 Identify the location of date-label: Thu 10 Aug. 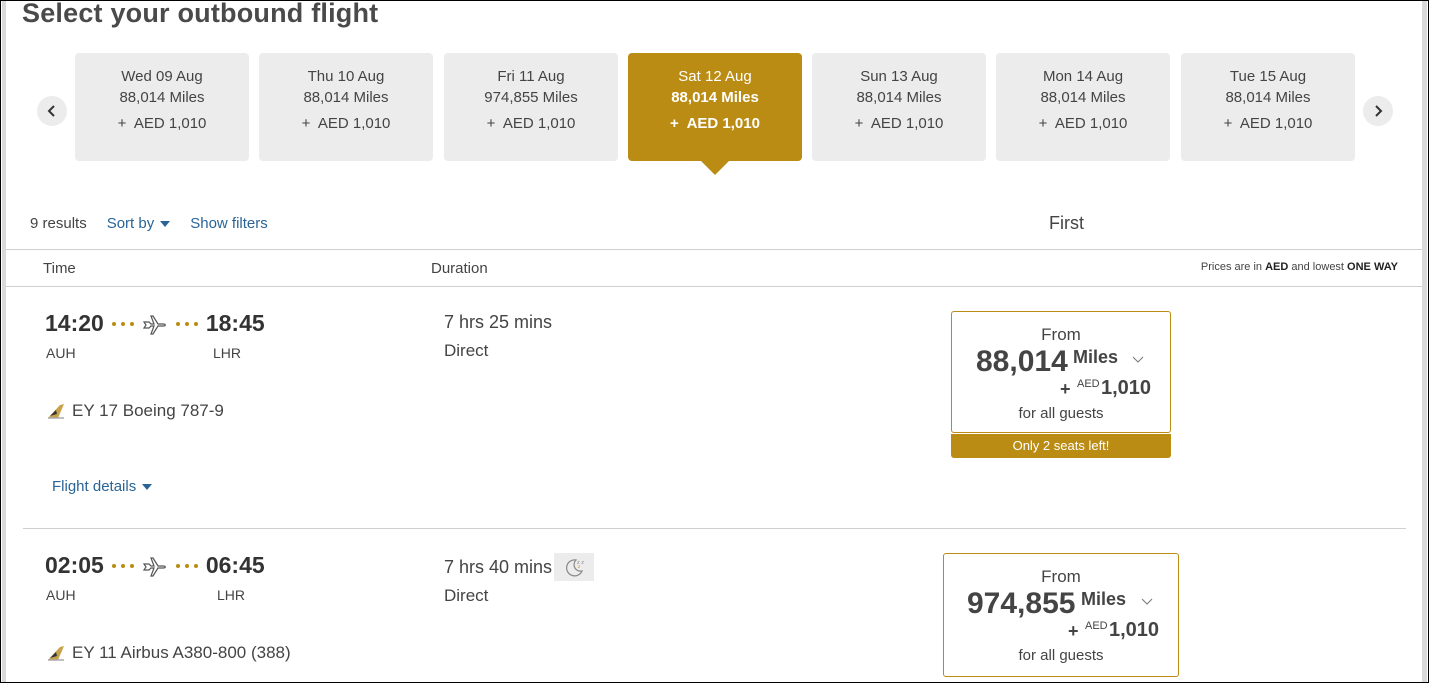
(346, 76).